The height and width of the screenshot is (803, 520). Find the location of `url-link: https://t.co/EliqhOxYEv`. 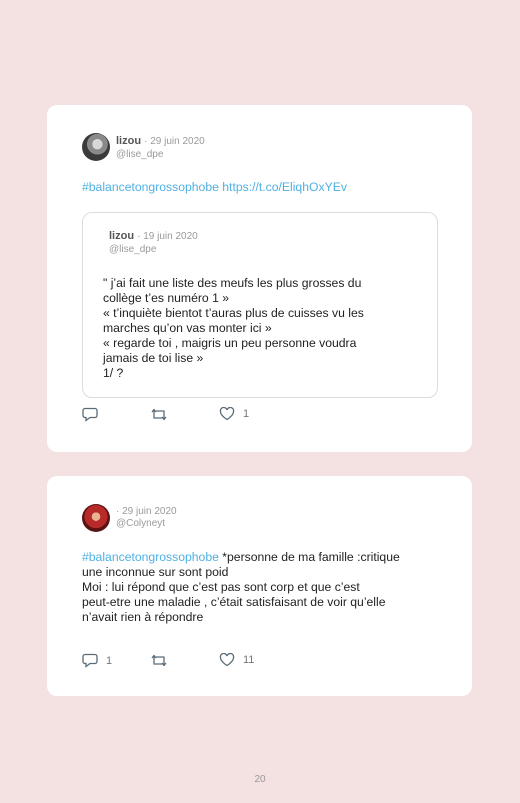

url-link: https://t.co/EliqhOxYEv is located at coordinates (284, 187).